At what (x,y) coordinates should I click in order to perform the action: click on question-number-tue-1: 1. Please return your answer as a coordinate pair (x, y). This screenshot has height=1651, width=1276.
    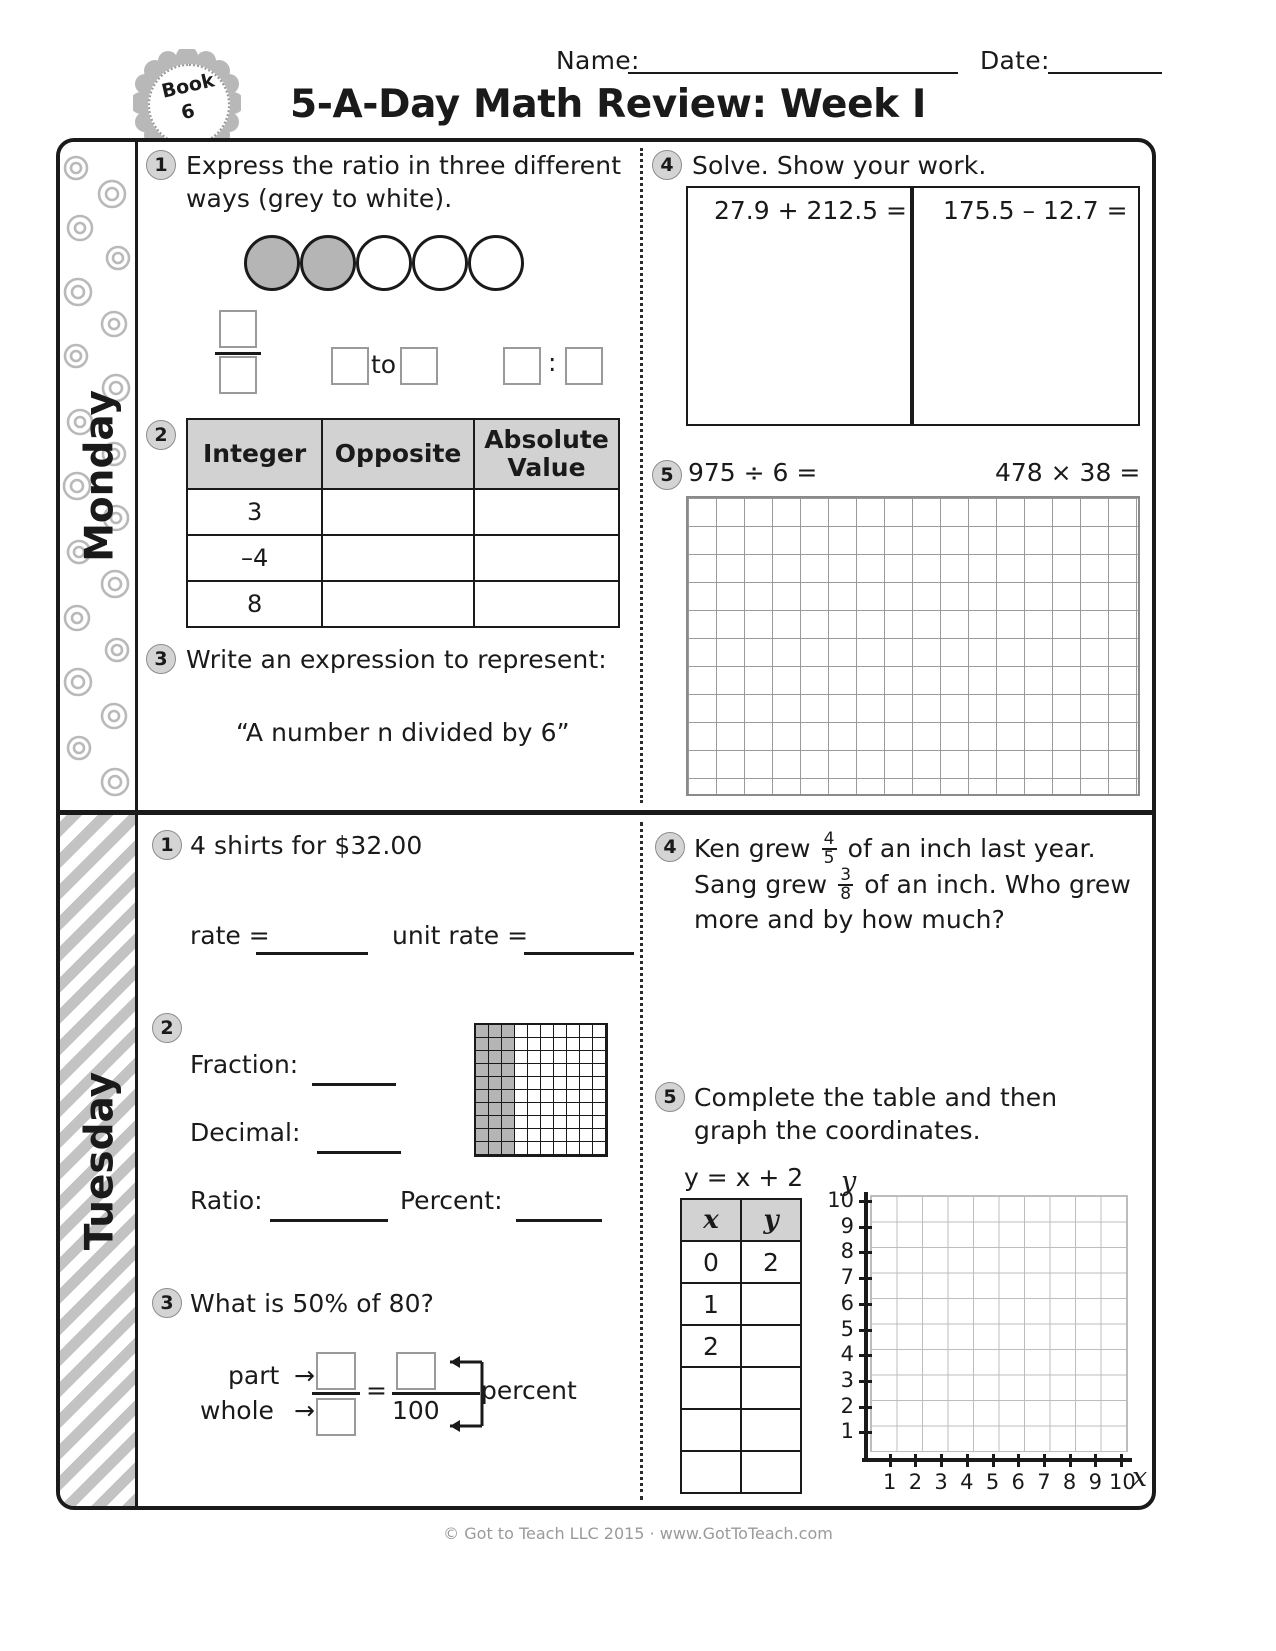
    Looking at the image, I should click on (167, 845).